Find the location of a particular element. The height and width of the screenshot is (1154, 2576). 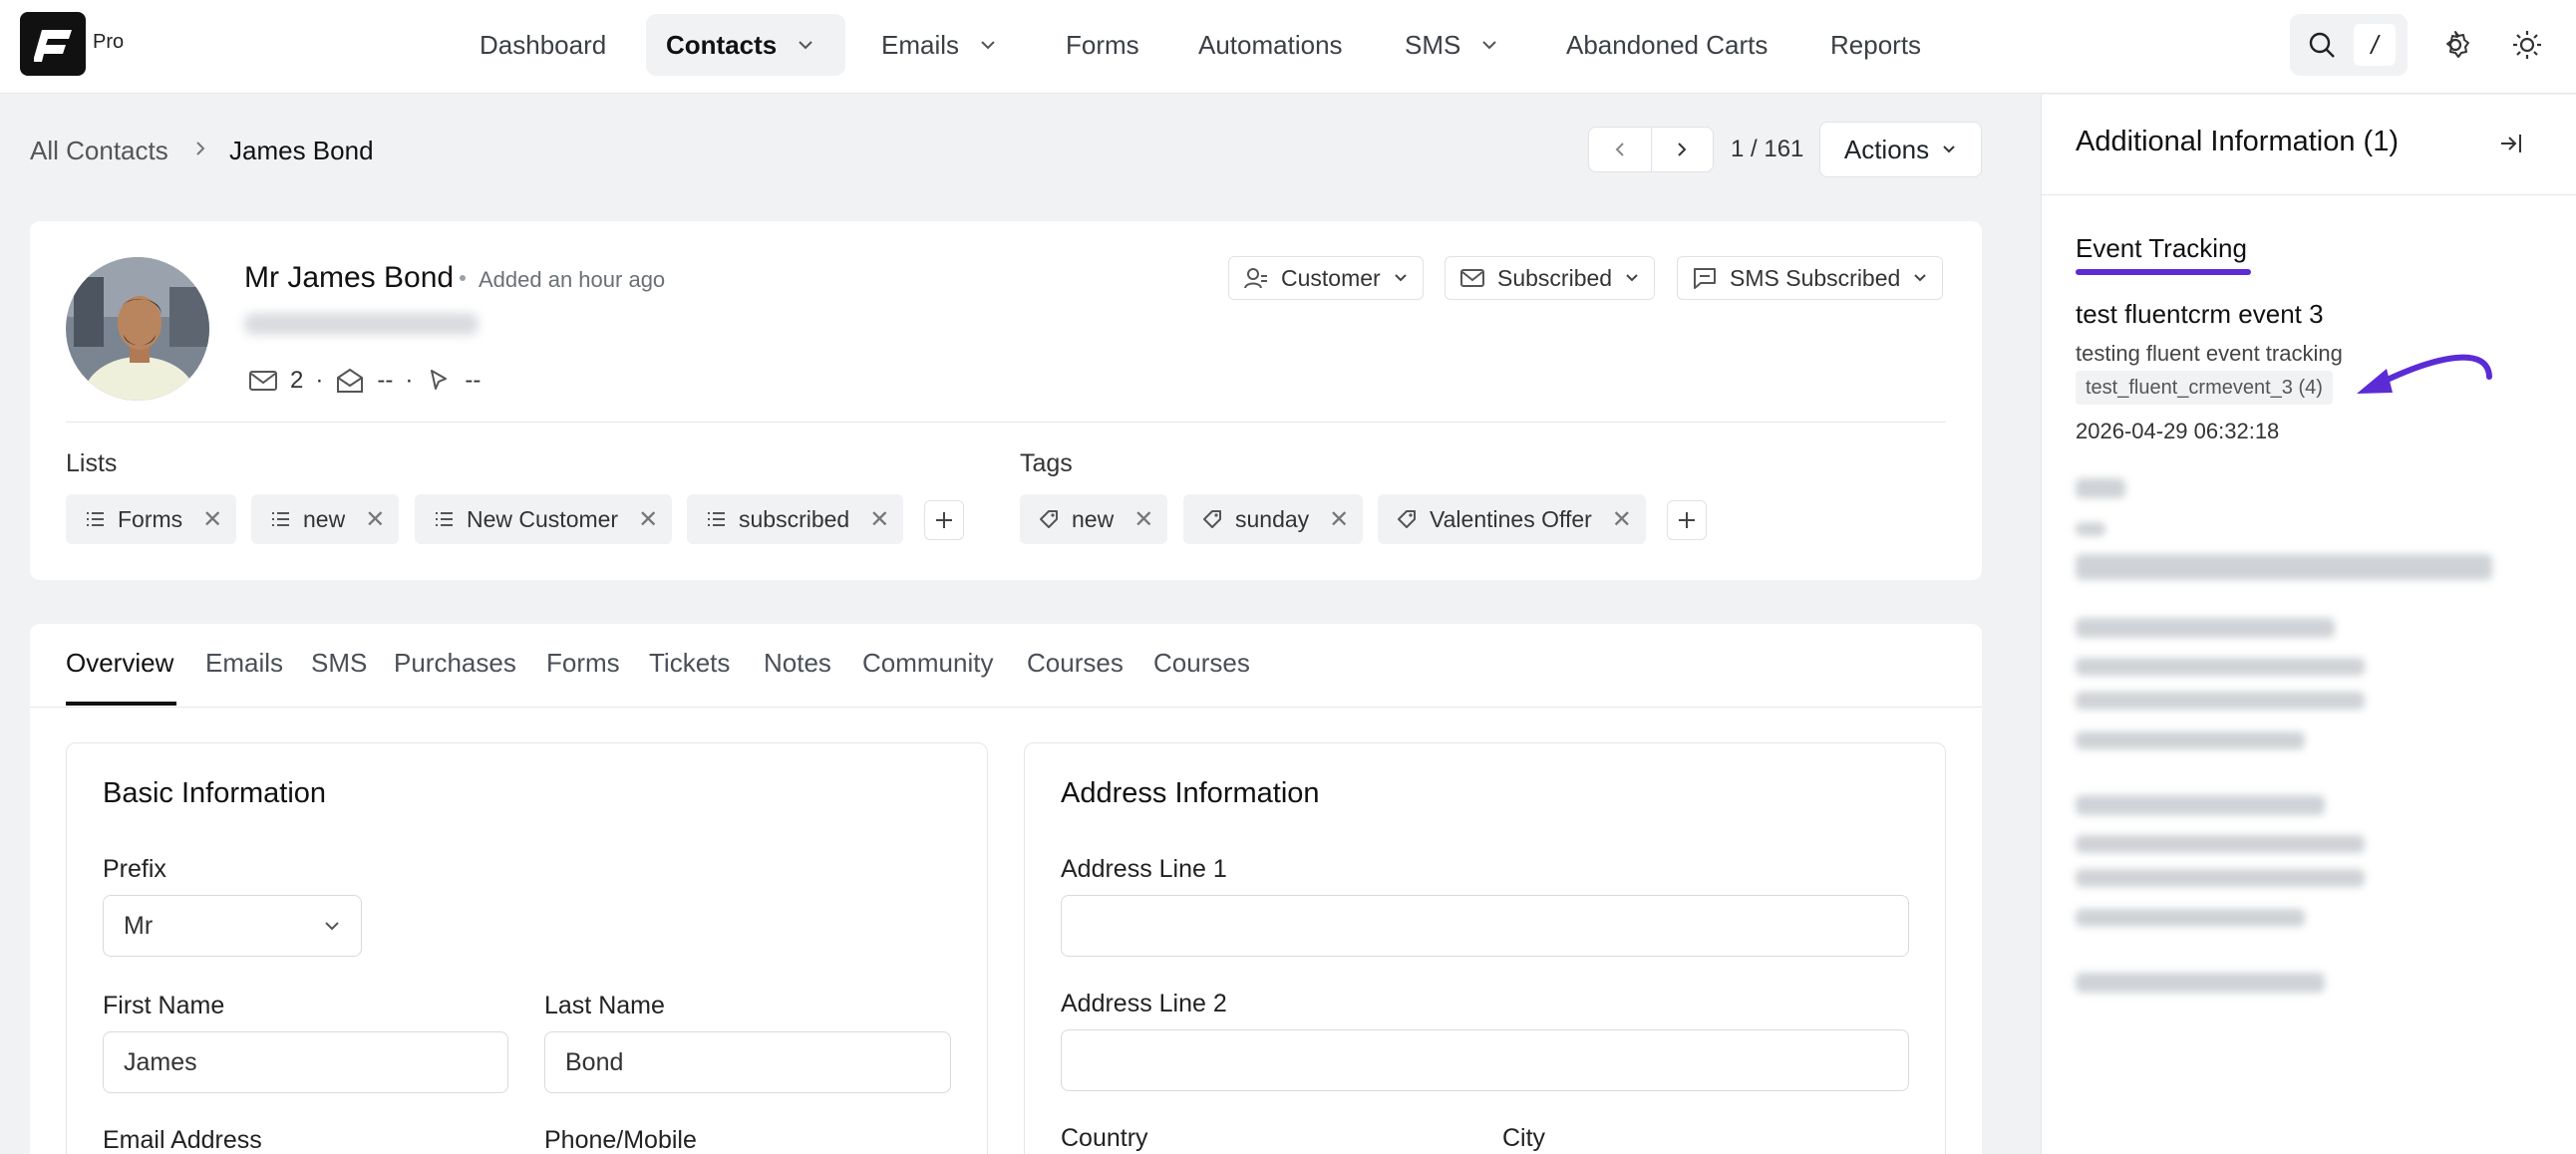

contact-pager is located at coordinates (1651, 149).